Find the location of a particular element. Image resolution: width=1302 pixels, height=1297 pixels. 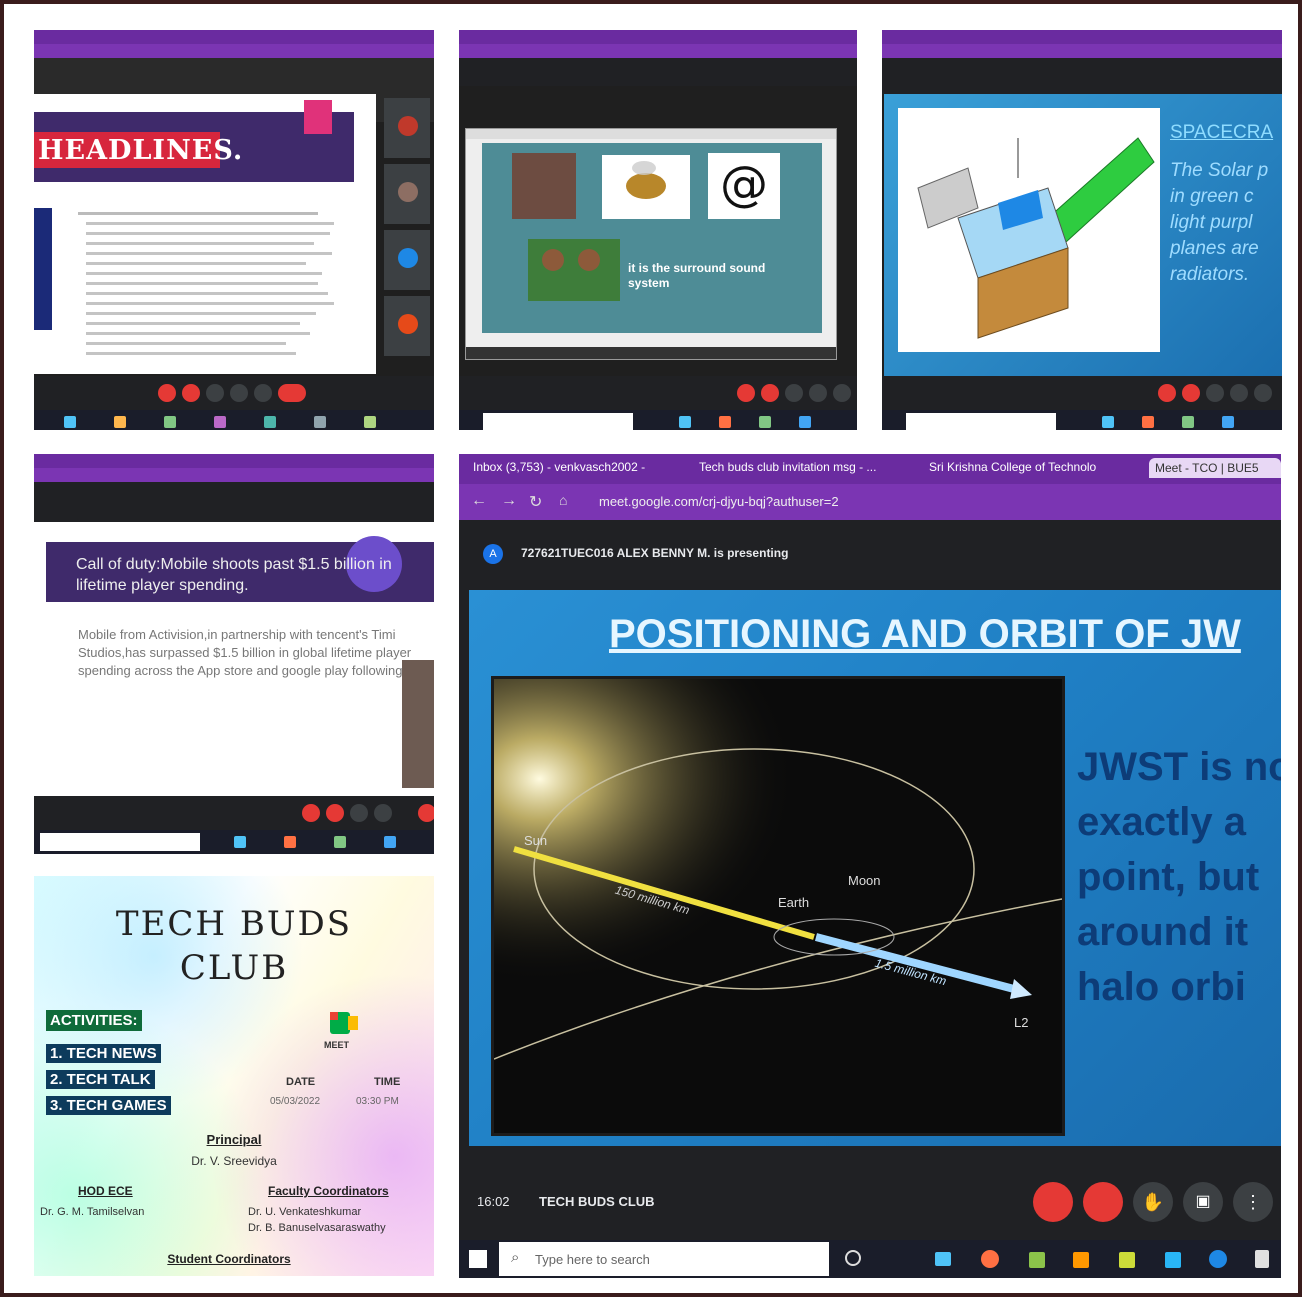

windows-start-icon is located at coordinates (478, 1259).